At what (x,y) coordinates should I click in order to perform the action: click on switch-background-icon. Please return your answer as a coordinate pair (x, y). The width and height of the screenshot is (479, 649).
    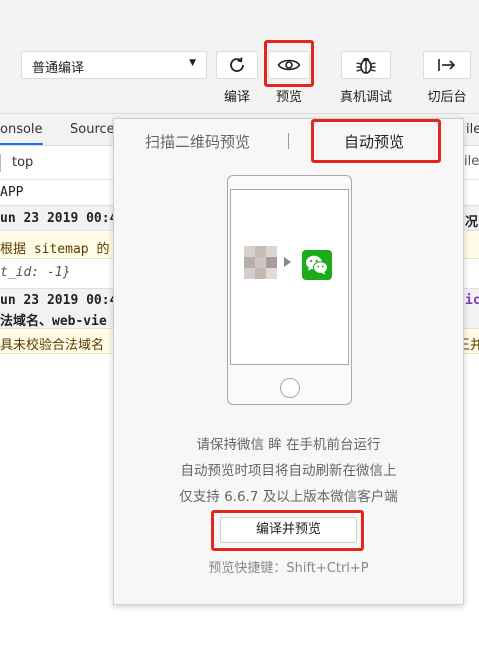
    Looking at the image, I should click on (447, 65).